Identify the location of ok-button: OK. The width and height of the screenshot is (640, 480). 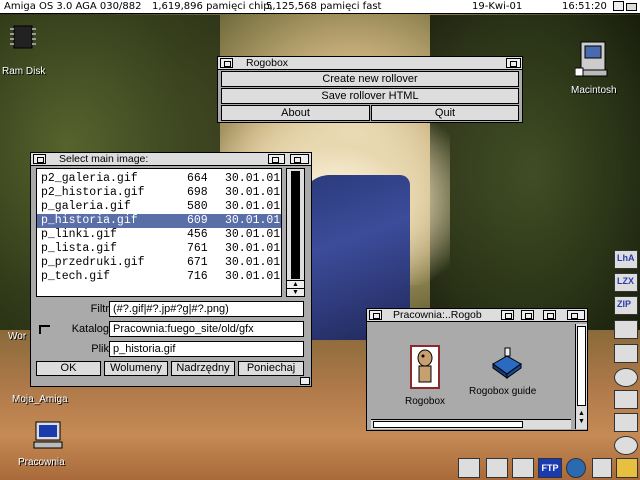
(68, 368).